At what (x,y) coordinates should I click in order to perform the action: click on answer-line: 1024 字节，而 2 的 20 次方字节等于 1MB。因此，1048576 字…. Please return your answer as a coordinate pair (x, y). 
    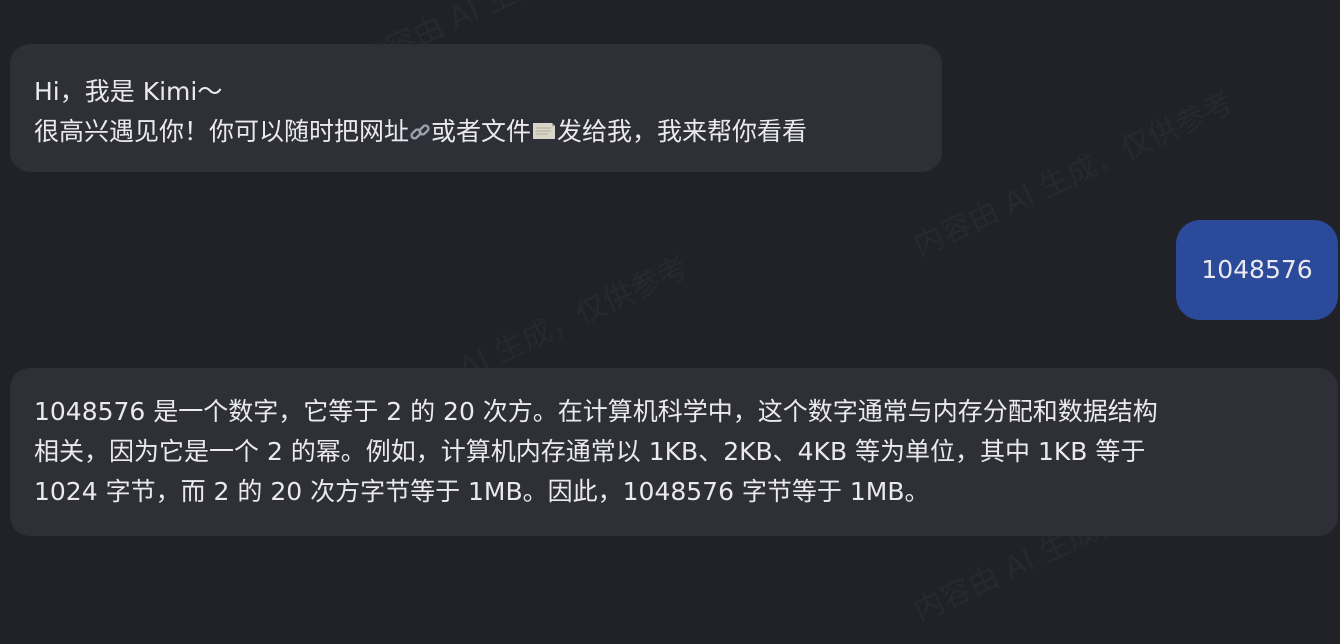
    Looking at the image, I should click on (482, 491).